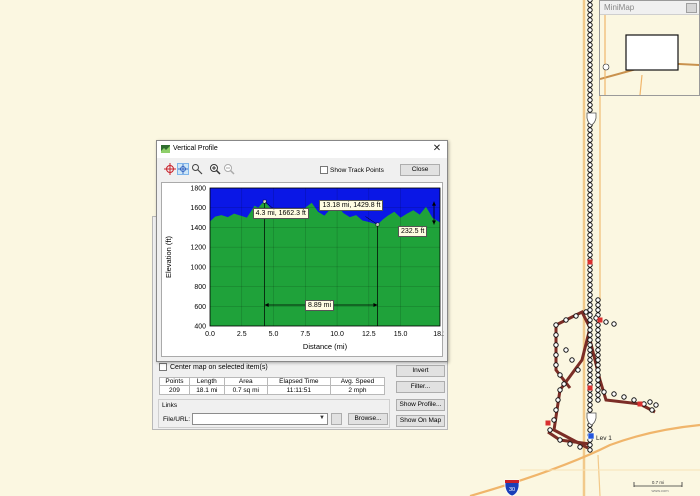 The width and height of the screenshot is (700, 496). What do you see at coordinates (229, 169) in the screenshot?
I see `zoom-out-icon` at bounding box center [229, 169].